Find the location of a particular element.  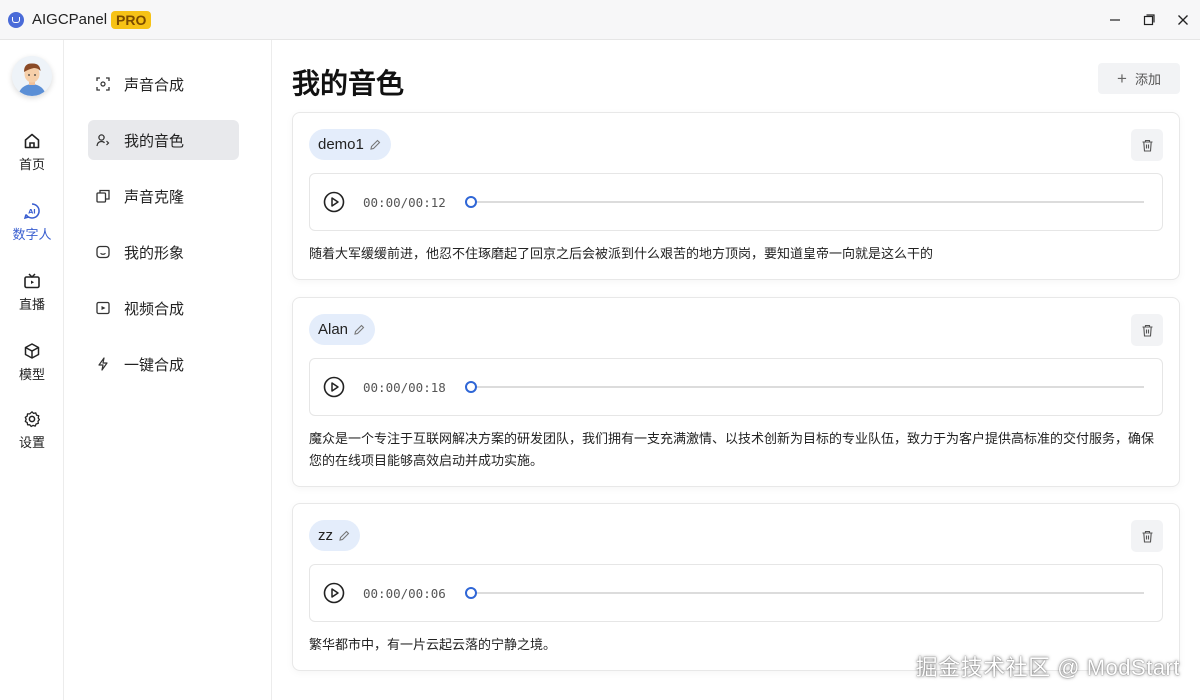

add-button-label: 添加 is located at coordinates (1147, 79).